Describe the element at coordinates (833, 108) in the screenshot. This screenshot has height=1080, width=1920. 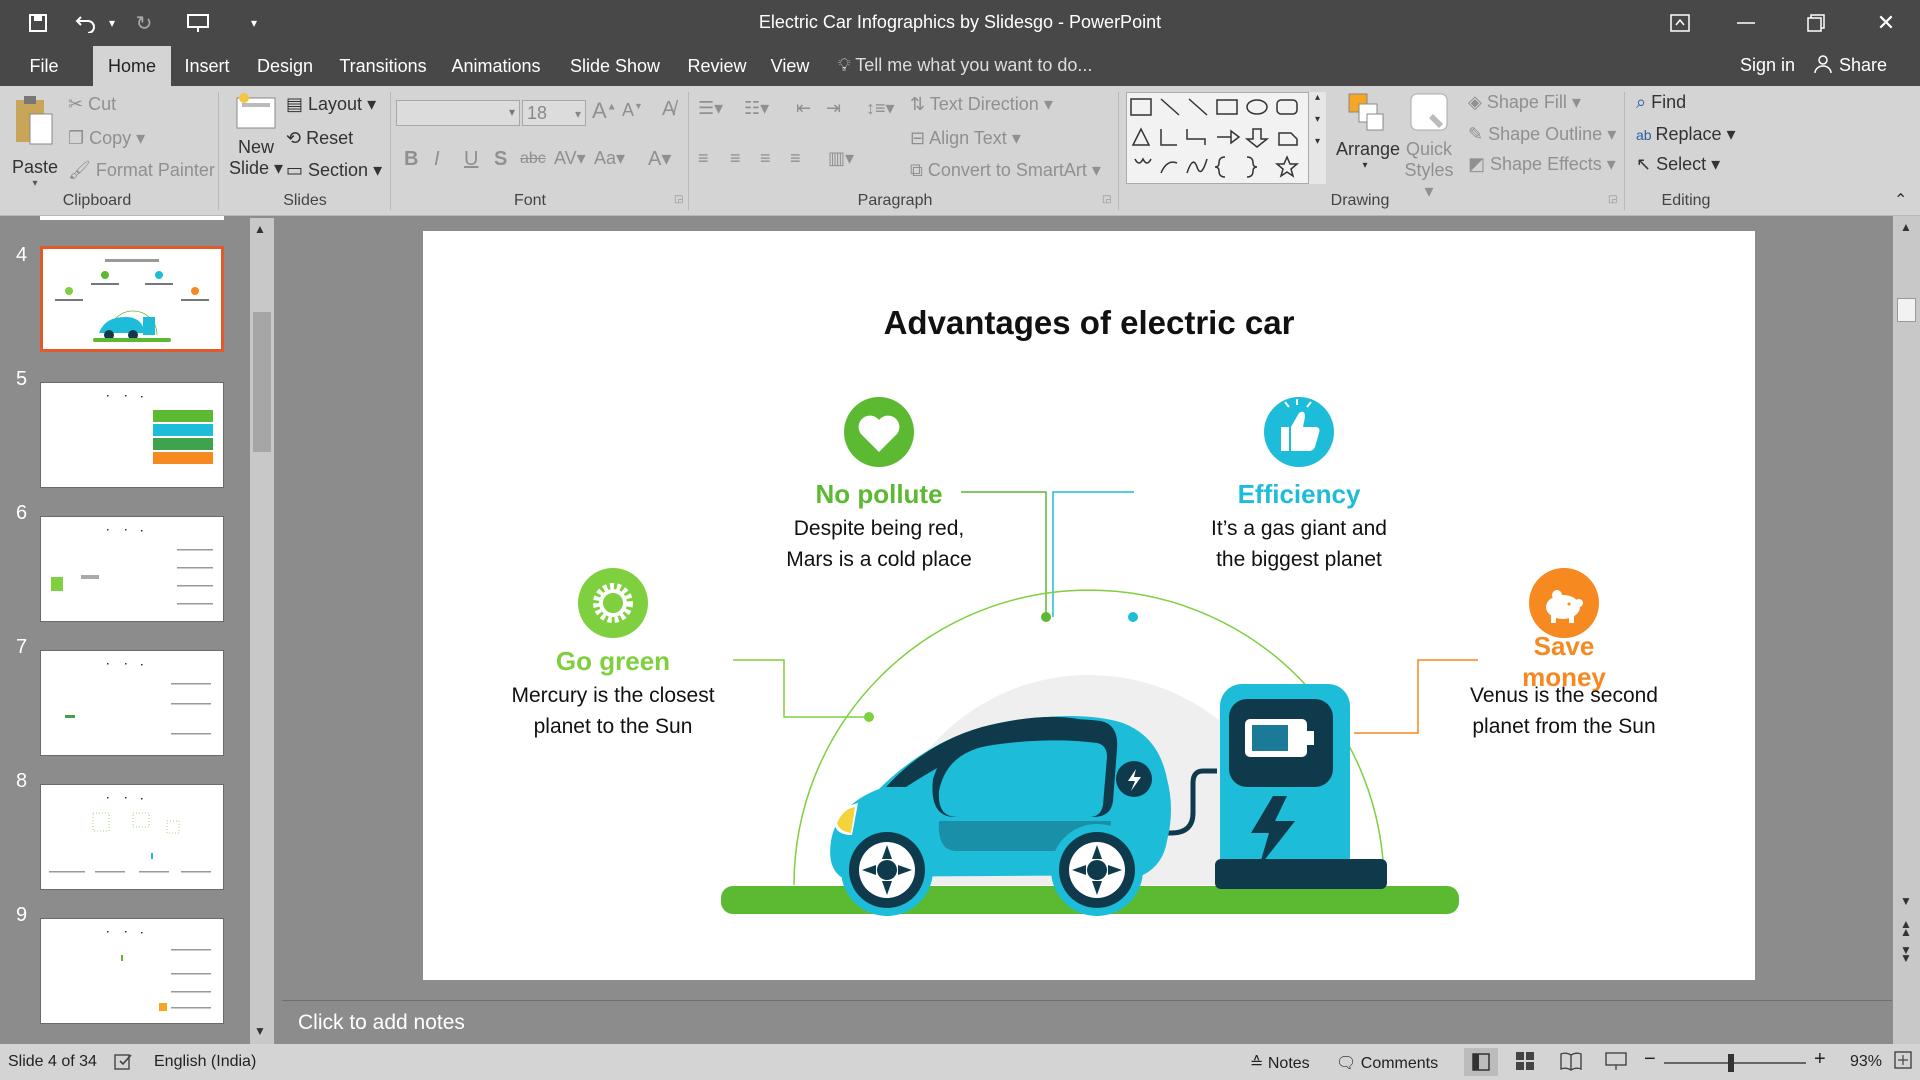
I see `increase-indent-icon: ⇥` at that location.